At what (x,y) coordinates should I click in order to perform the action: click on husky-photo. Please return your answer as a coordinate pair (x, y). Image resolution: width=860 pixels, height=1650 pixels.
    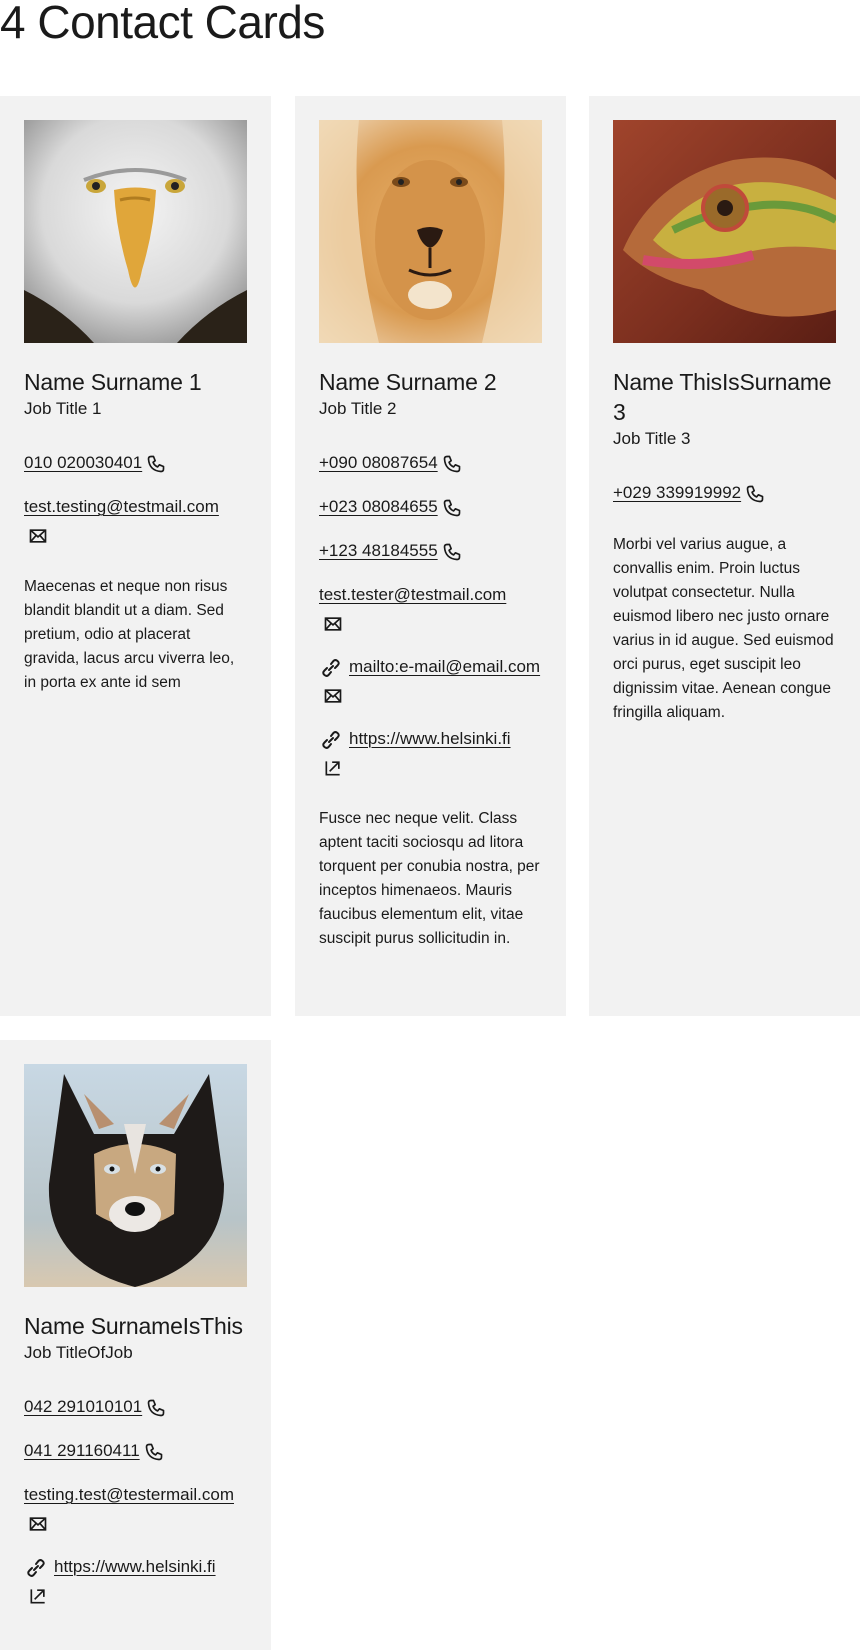
    Looking at the image, I should click on (135, 1175).